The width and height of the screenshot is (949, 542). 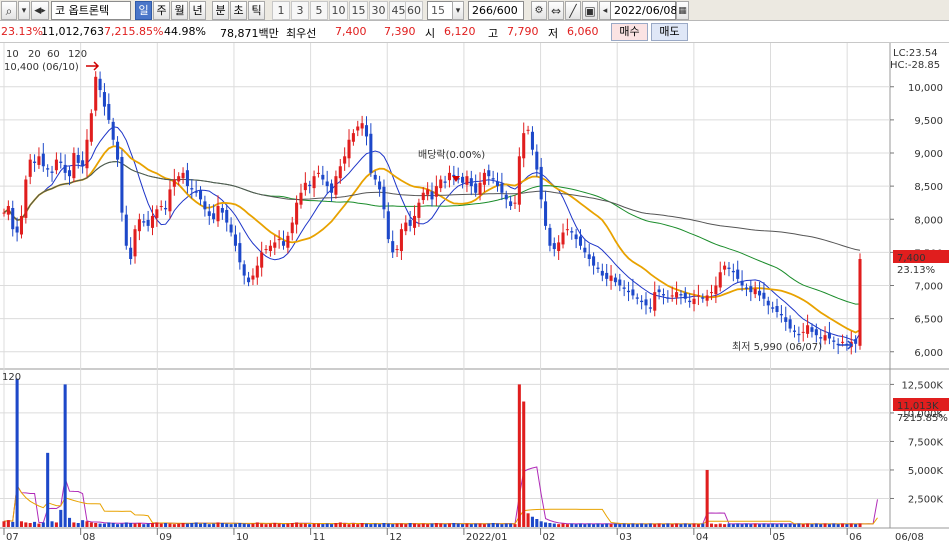 What do you see at coordinates (928, 154) in the screenshot?
I see `price-tick-label: 9,000` at bounding box center [928, 154].